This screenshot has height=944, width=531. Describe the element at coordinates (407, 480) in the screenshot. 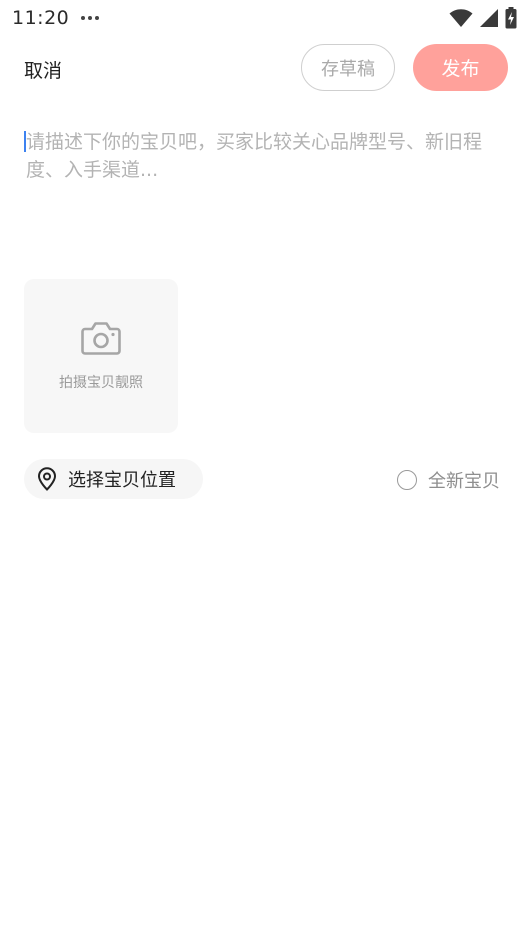

I see `brand-new-radio` at that location.